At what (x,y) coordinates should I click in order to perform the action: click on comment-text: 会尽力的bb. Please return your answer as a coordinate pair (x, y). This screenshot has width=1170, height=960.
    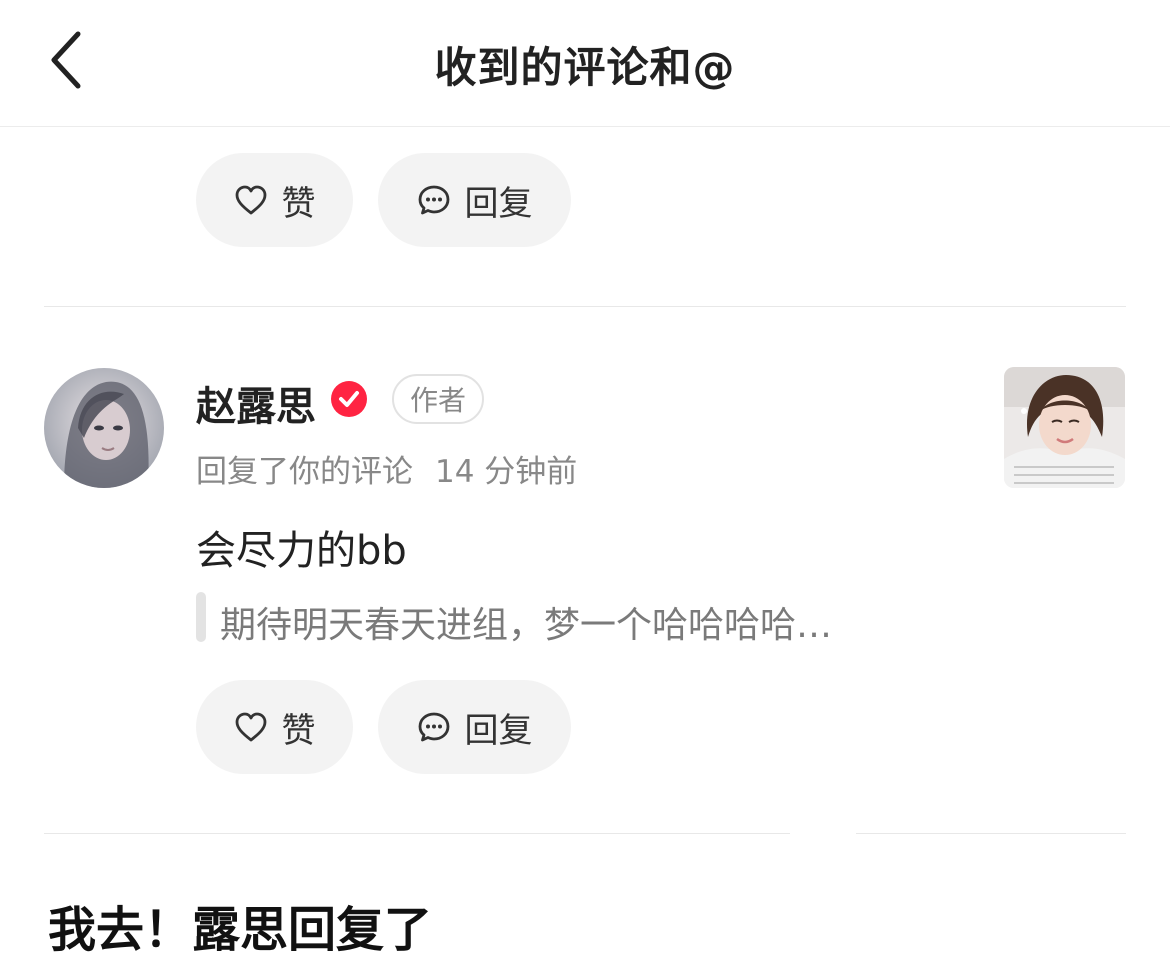
    Looking at the image, I should click on (301, 551).